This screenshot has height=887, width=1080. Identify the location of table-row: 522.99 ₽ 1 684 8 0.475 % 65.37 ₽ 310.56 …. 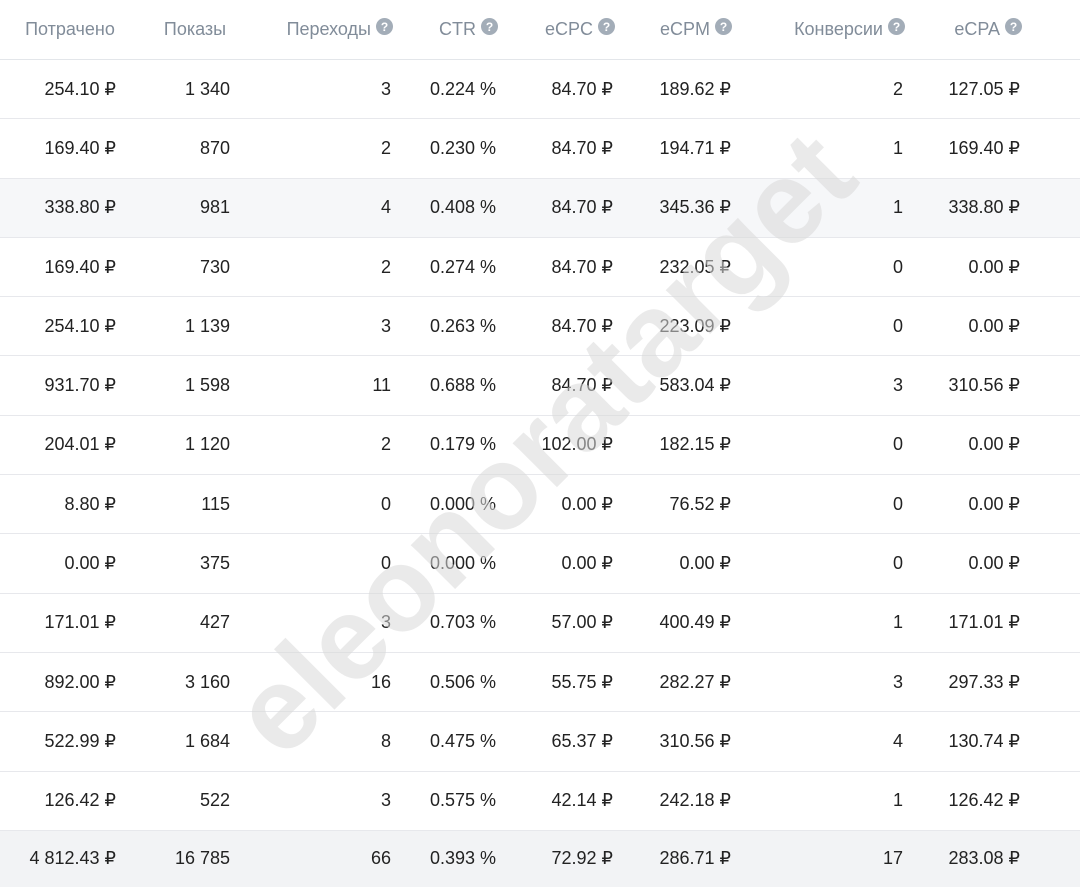
(540, 742).